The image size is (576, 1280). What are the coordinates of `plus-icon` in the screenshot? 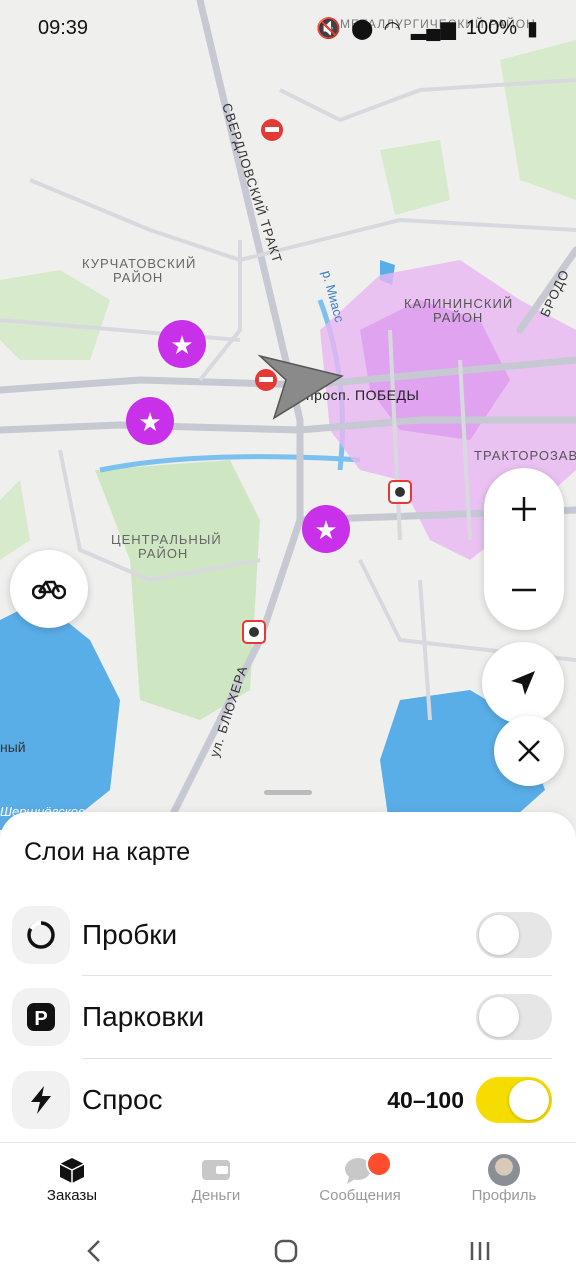 It's located at (524, 508).